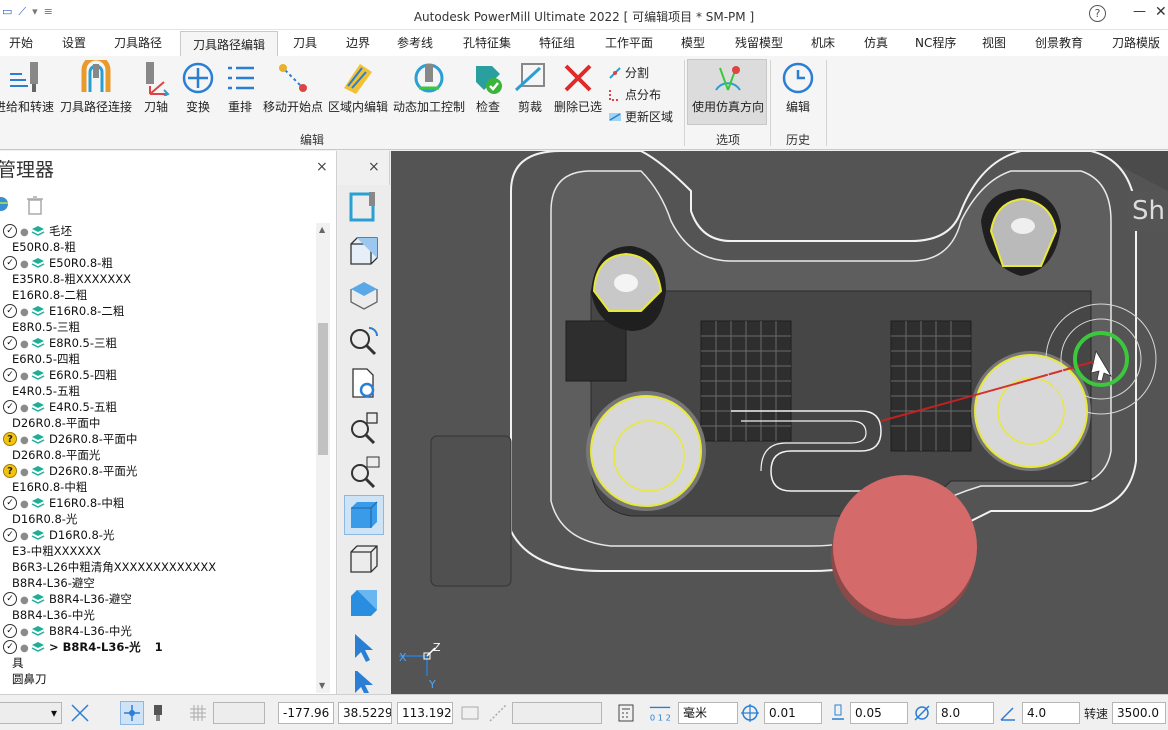  Describe the element at coordinates (323, 389) in the screenshot. I see `tree-scroll-thumb` at that location.